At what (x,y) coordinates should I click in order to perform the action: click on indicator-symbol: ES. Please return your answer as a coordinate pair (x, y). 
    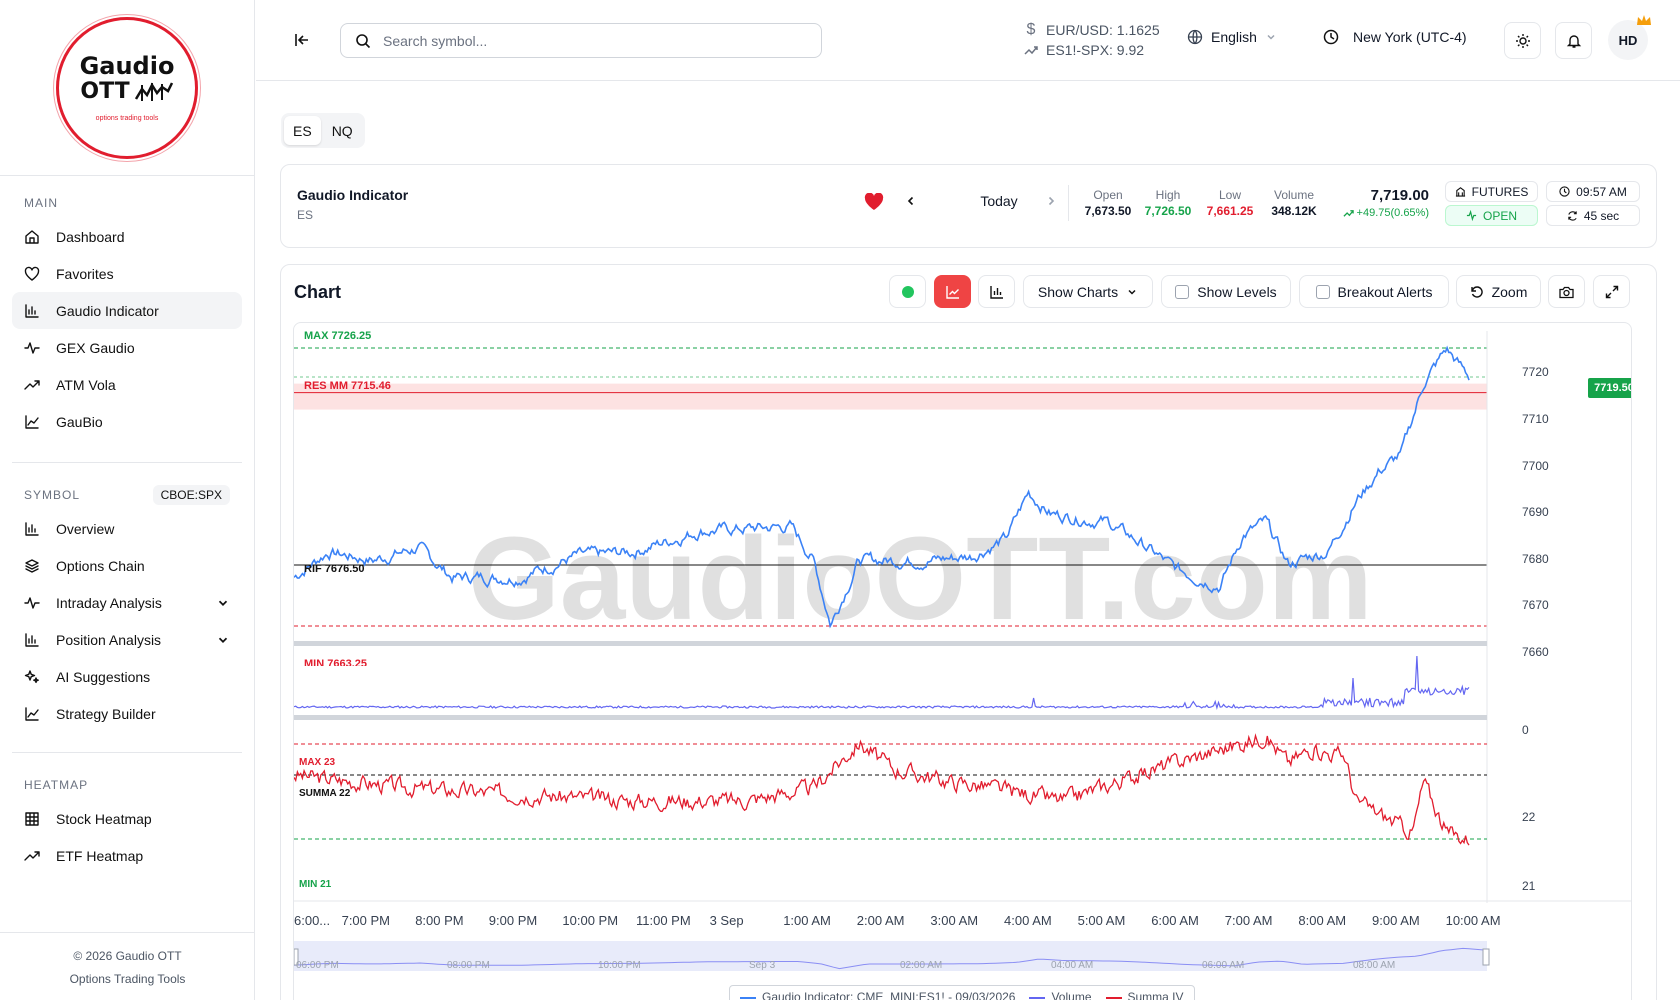
    Looking at the image, I should click on (305, 215).